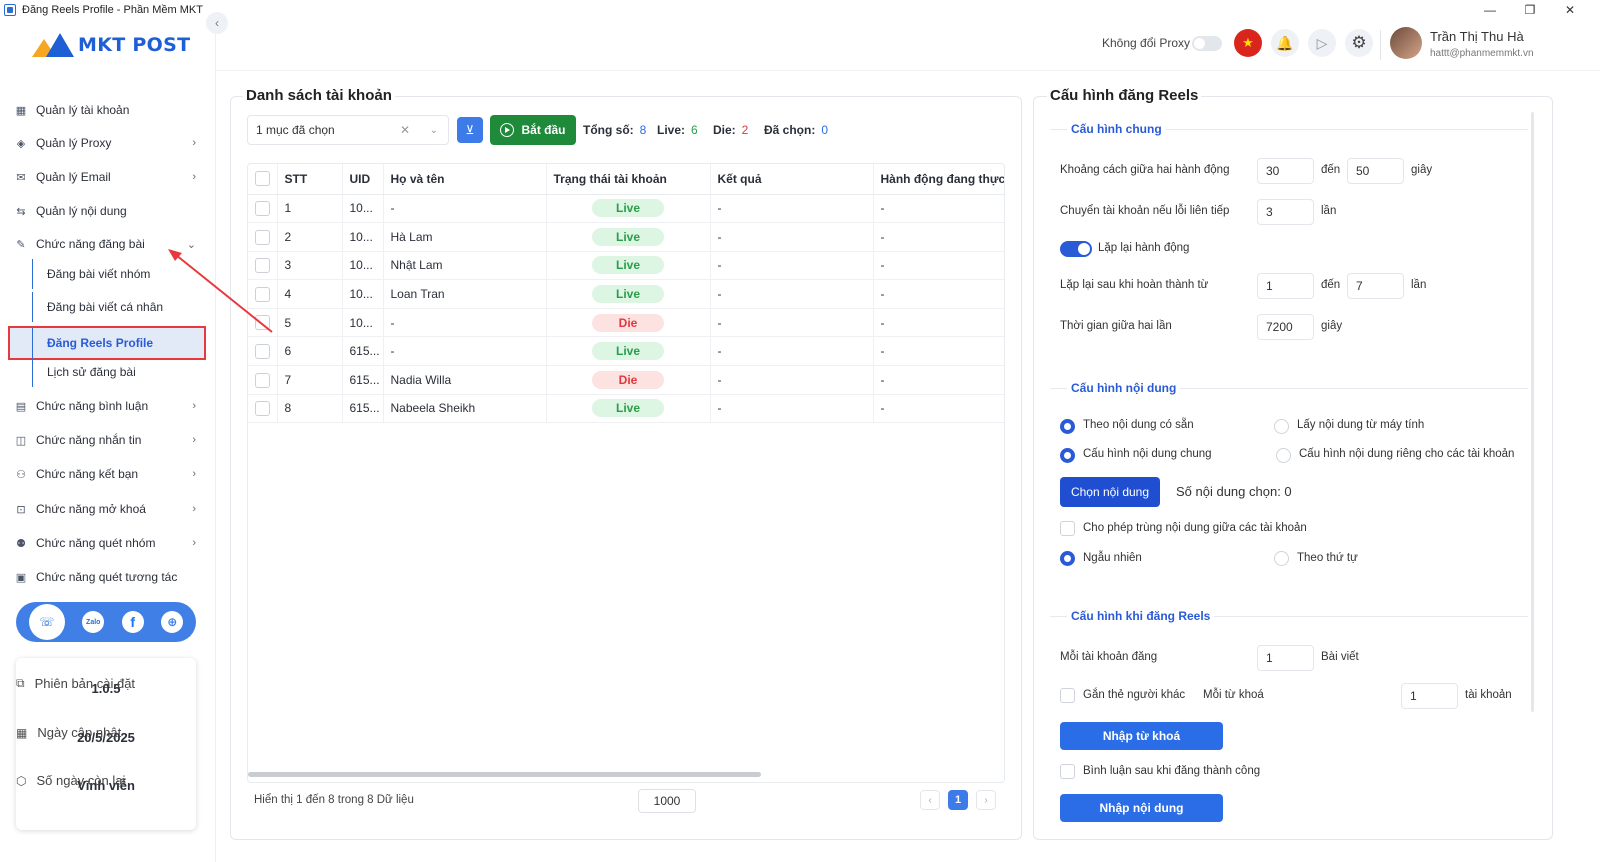 This screenshot has height=862, width=1600. Describe the element at coordinates (986, 800) in the screenshot. I see `next-page-button: ›` at that location.